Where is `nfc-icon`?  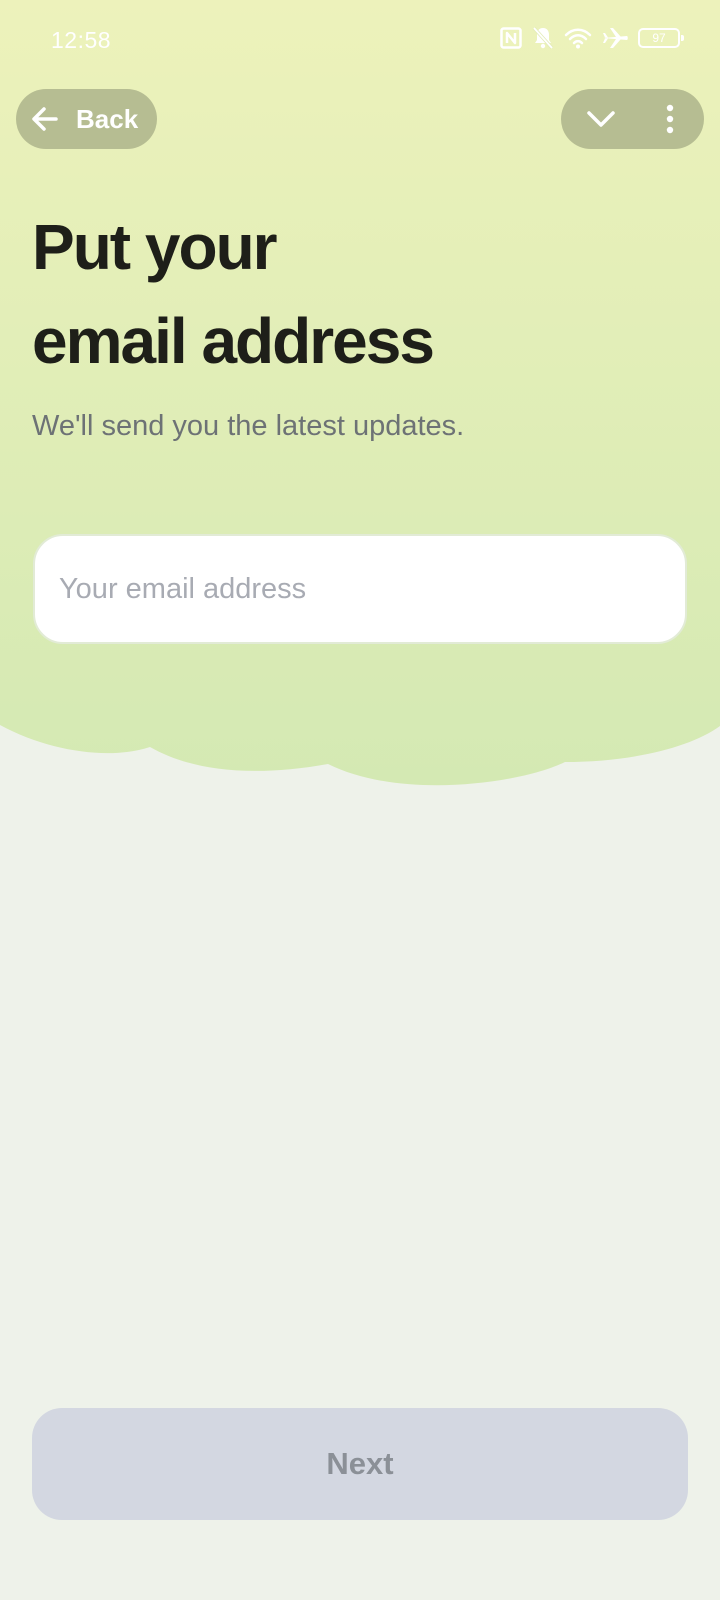
nfc-icon is located at coordinates (511, 38).